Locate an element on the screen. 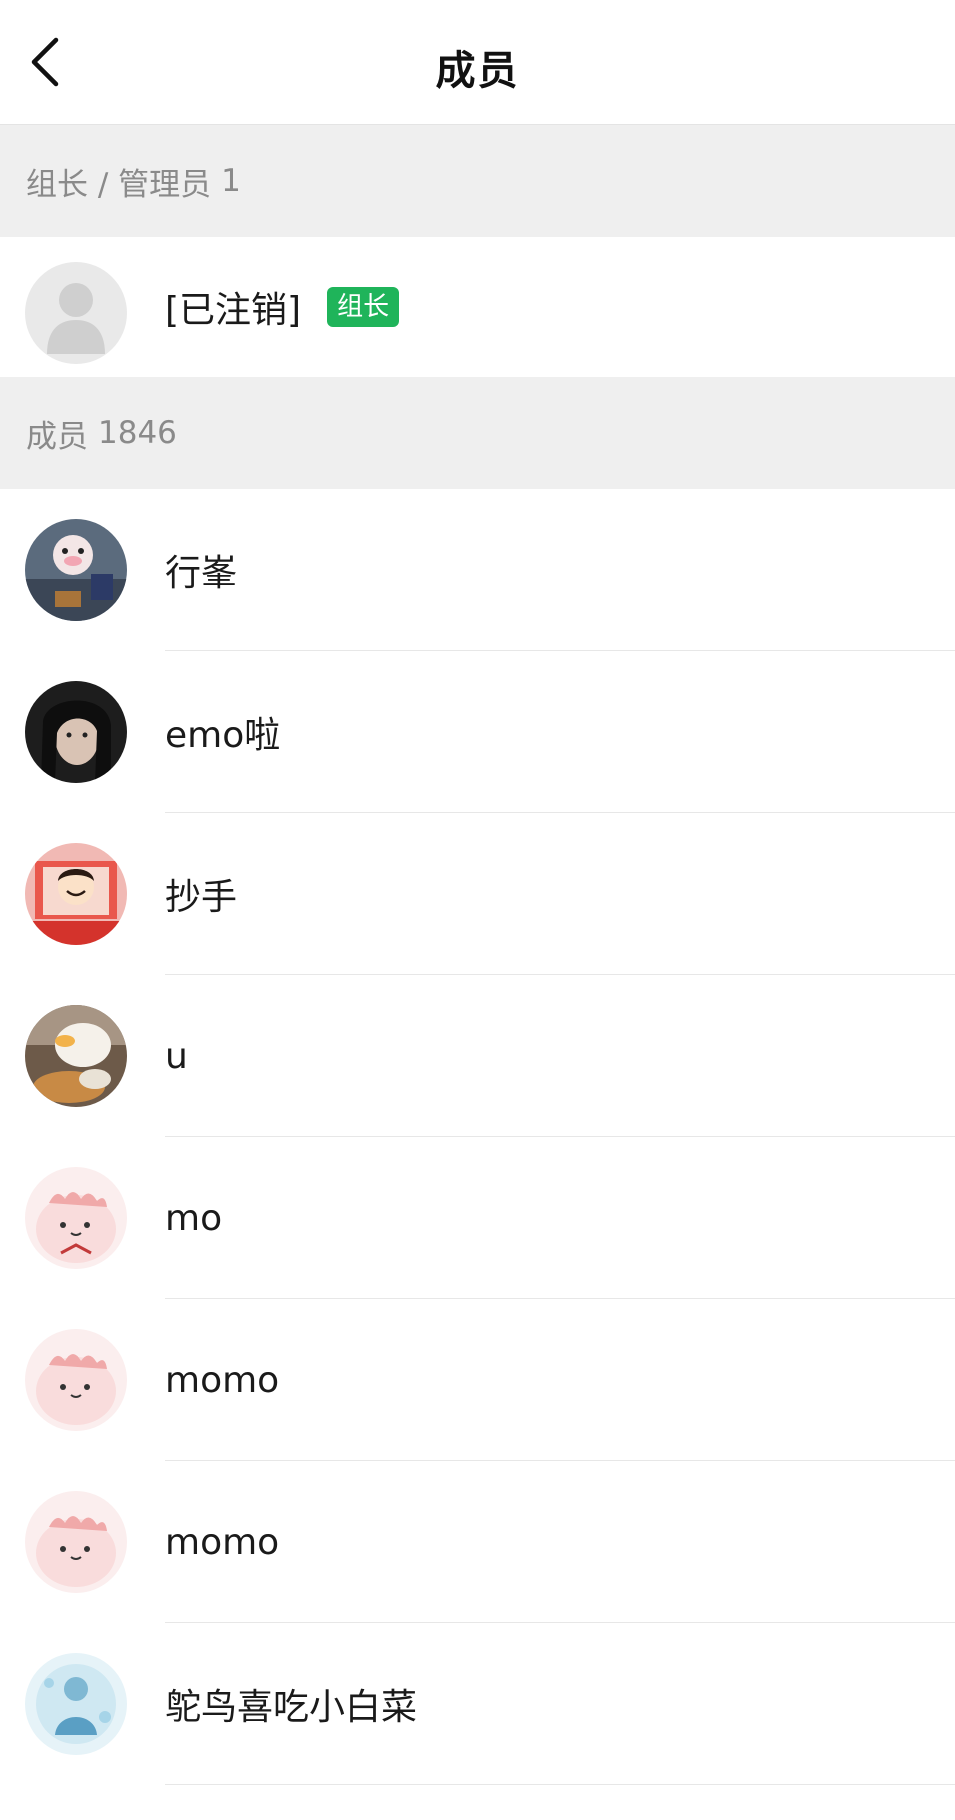 This screenshot has height=1820, width=955. members-section-count: 1846 is located at coordinates (137, 433).